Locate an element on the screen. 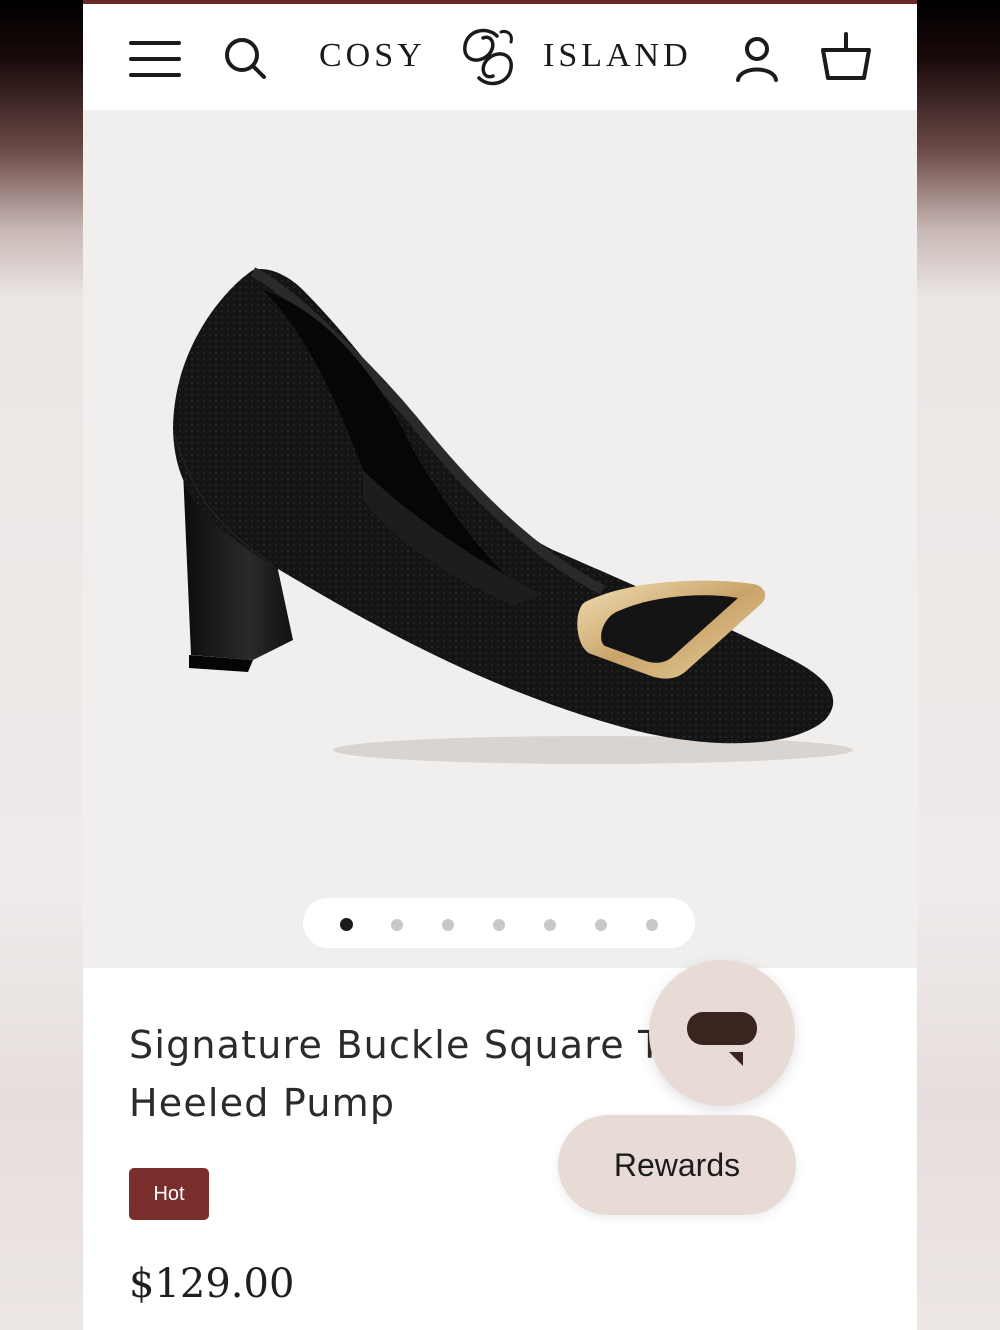  brand-logo: COSY ISLAND is located at coordinates (503, 57).